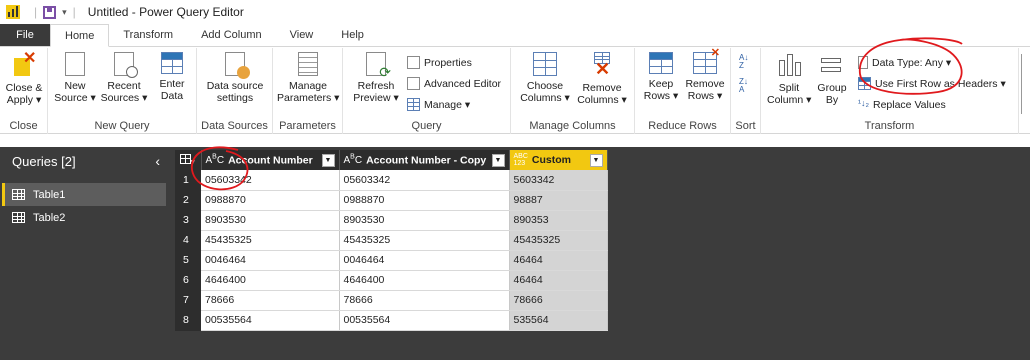 Image resolution: width=1030 pixels, height=360 pixels. I want to click on tab-help: Help, so click(352, 35).